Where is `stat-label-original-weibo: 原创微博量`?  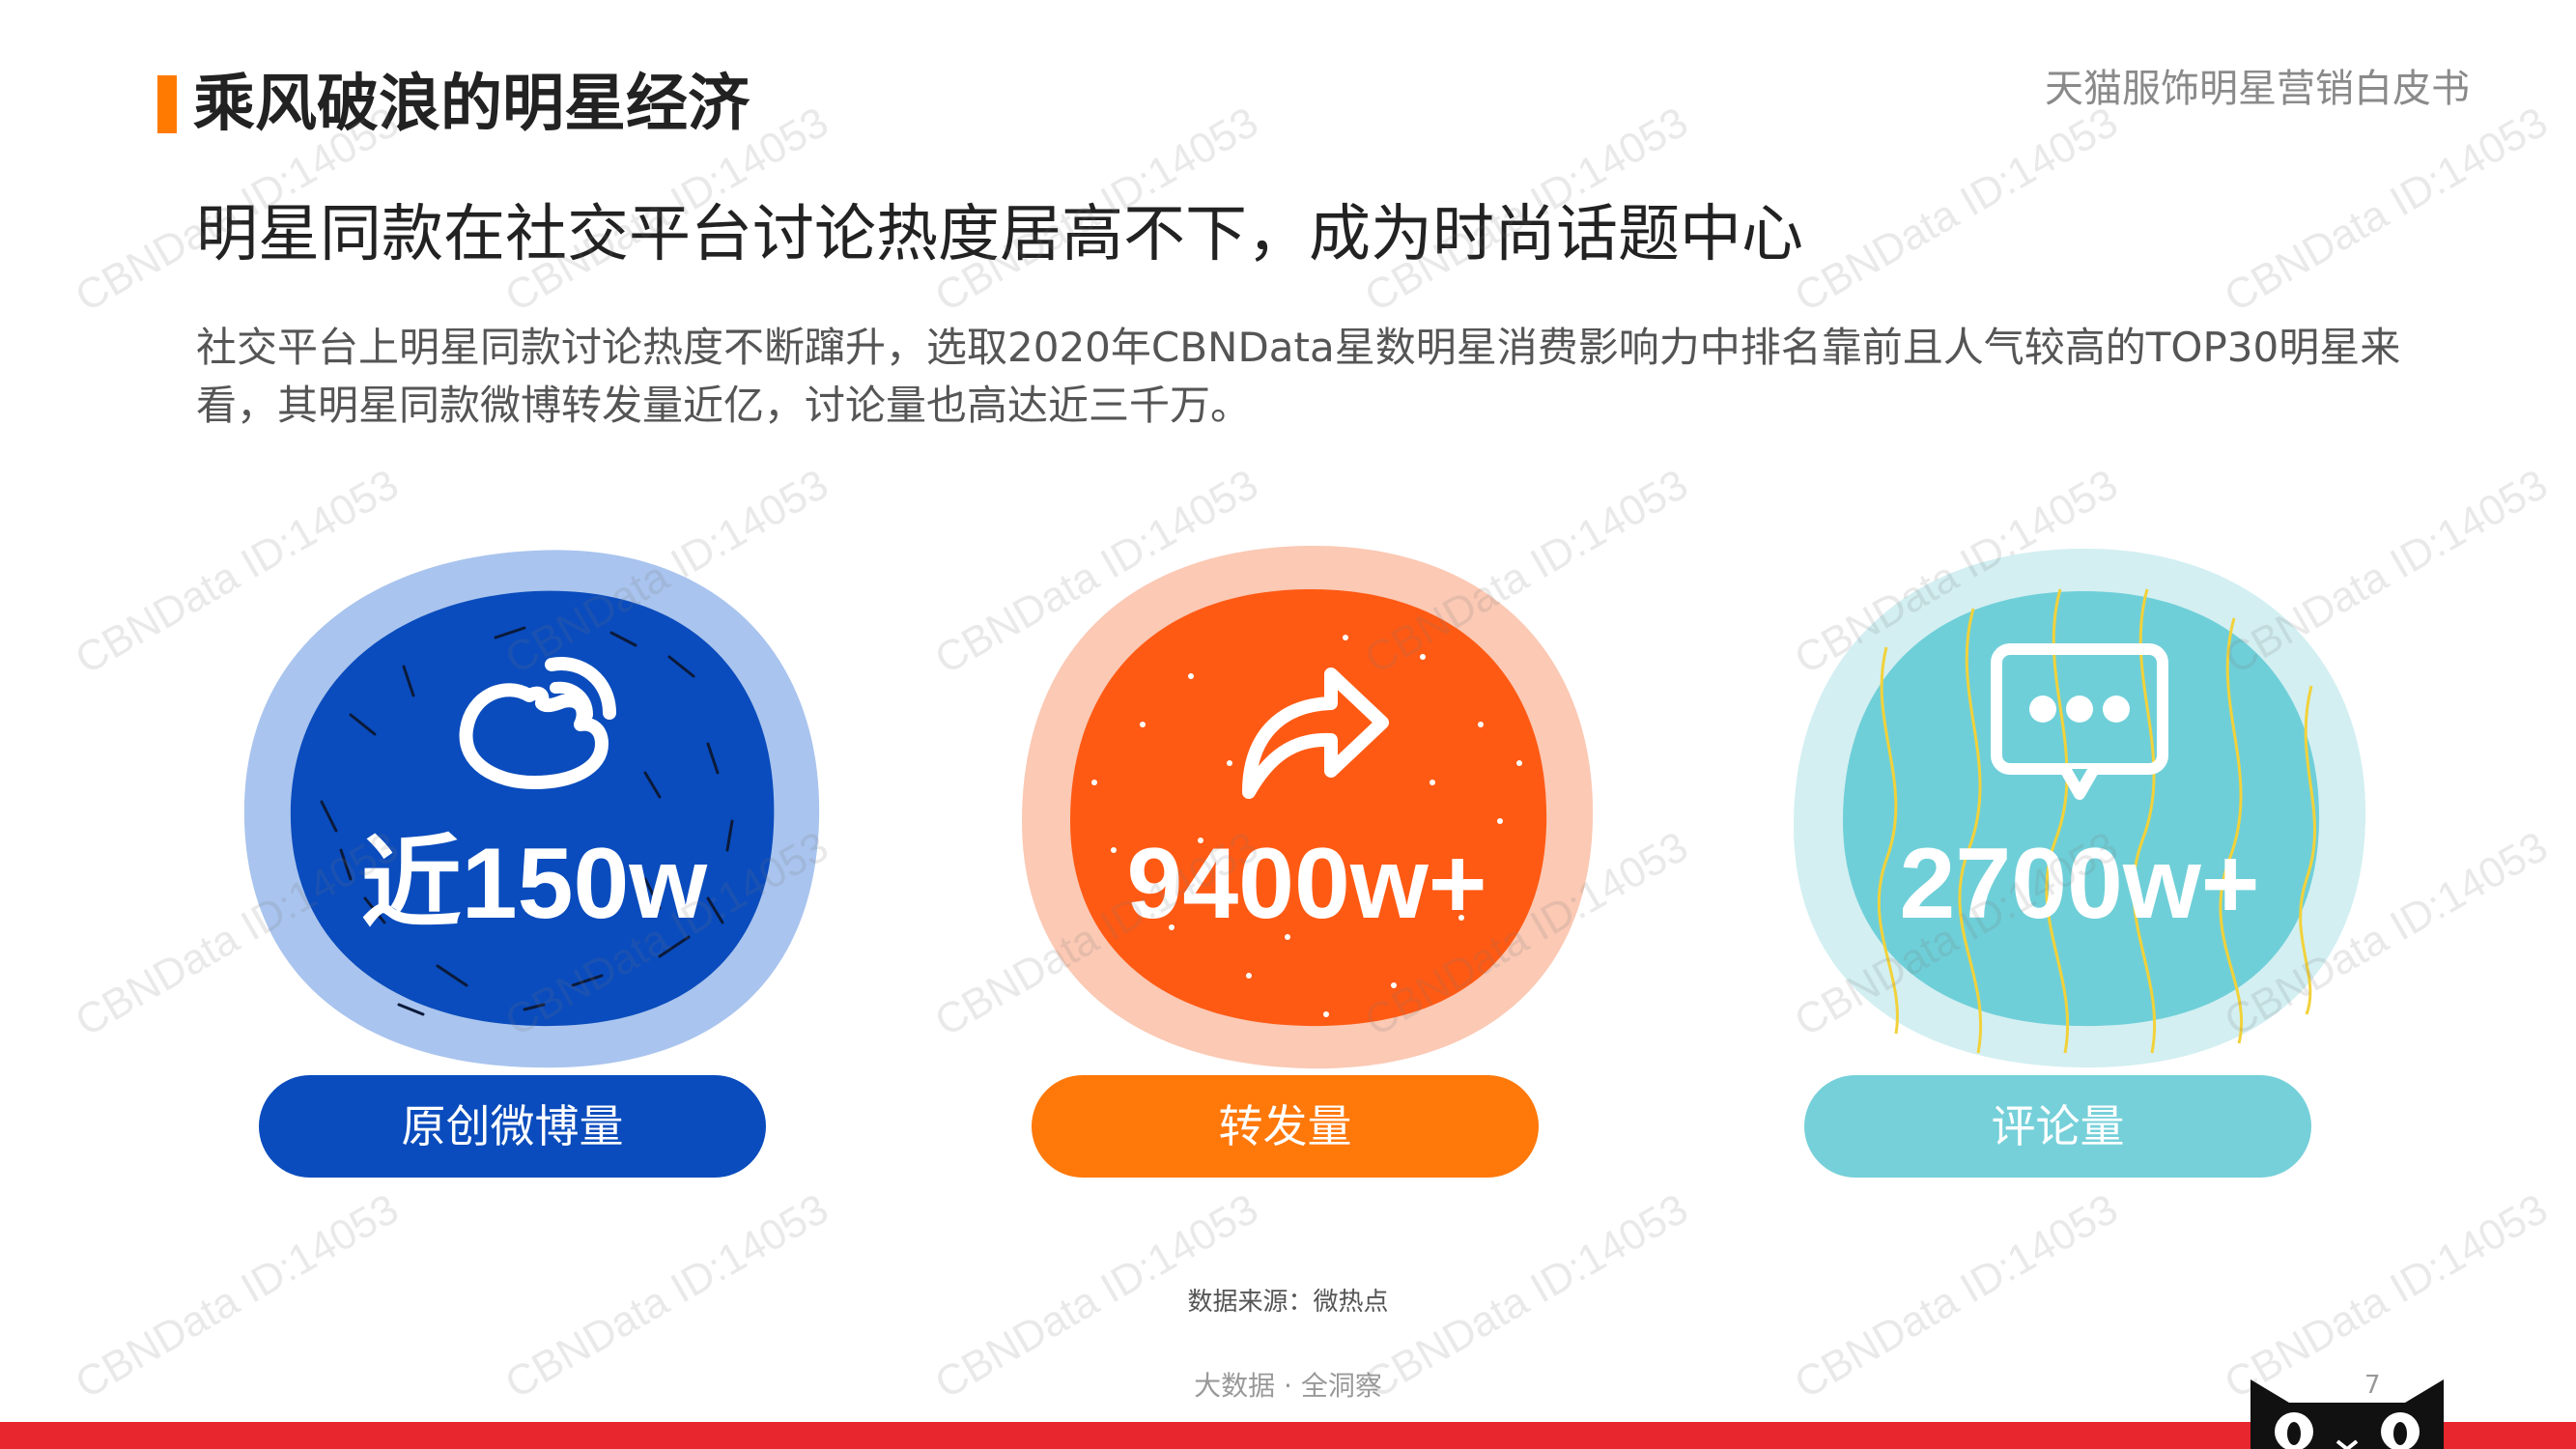 stat-label-original-weibo: 原创微博量 is located at coordinates (512, 1126).